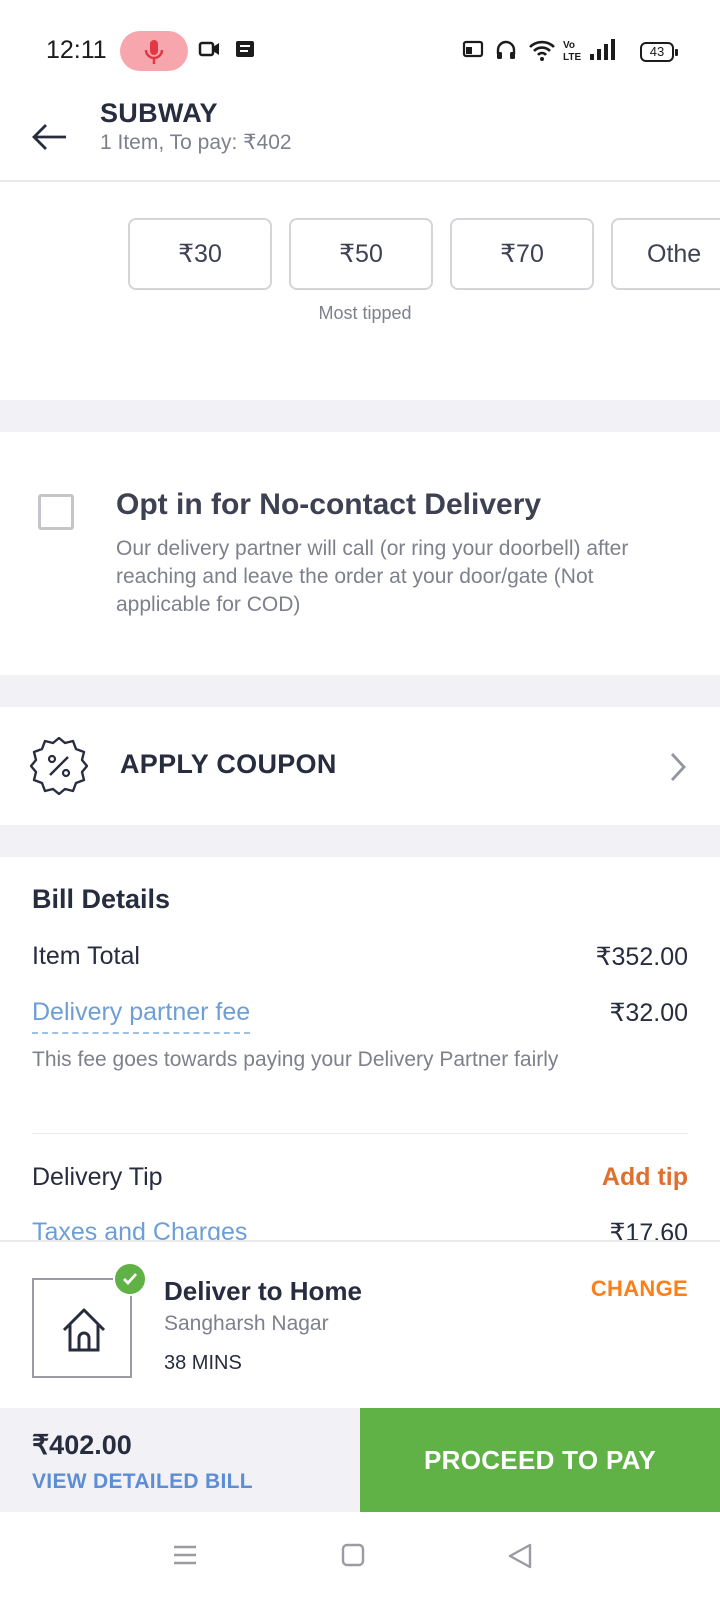 The width and height of the screenshot is (720, 1600). Describe the element at coordinates (641, 957) in the screenshot. I see `item-total-value: ₹352.00` at that location.